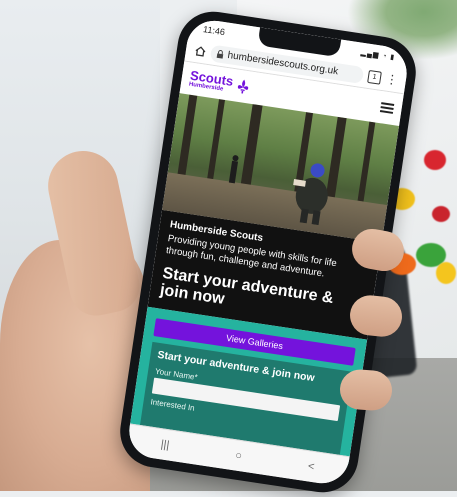  What do you see at coordinates (233, 169) in the screenshot?
I see `background-person` at bounding box center [233, 169].